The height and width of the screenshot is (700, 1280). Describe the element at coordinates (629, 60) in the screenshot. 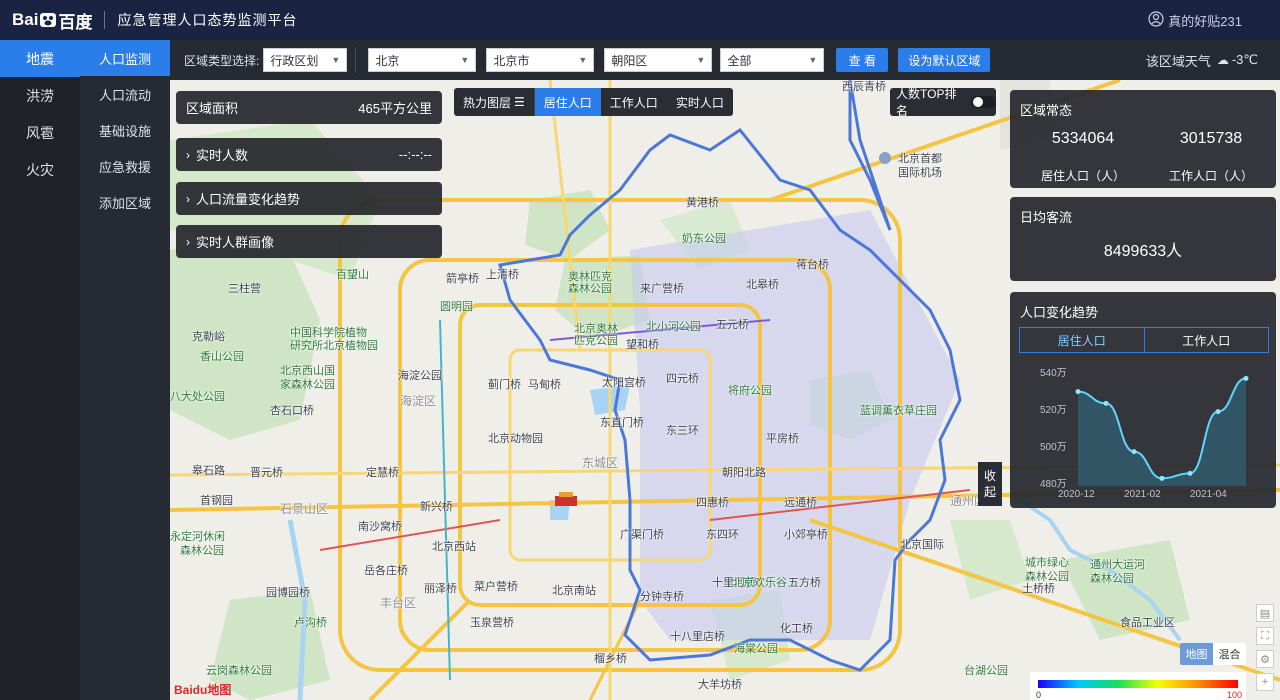

I see `district-value: 朝阳区` at that location.